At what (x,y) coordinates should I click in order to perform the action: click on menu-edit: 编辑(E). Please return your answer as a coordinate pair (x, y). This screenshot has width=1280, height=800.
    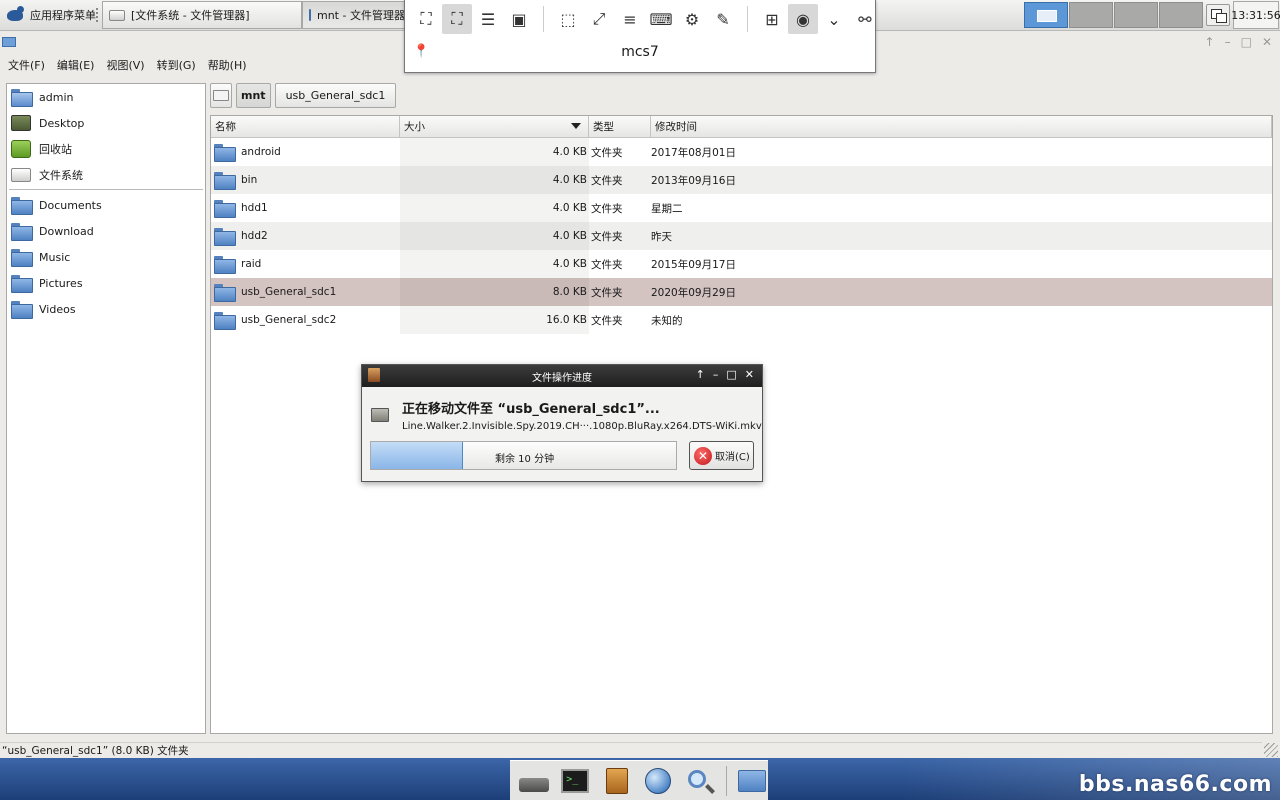
    Looking at the image, I should click on (76, 65).